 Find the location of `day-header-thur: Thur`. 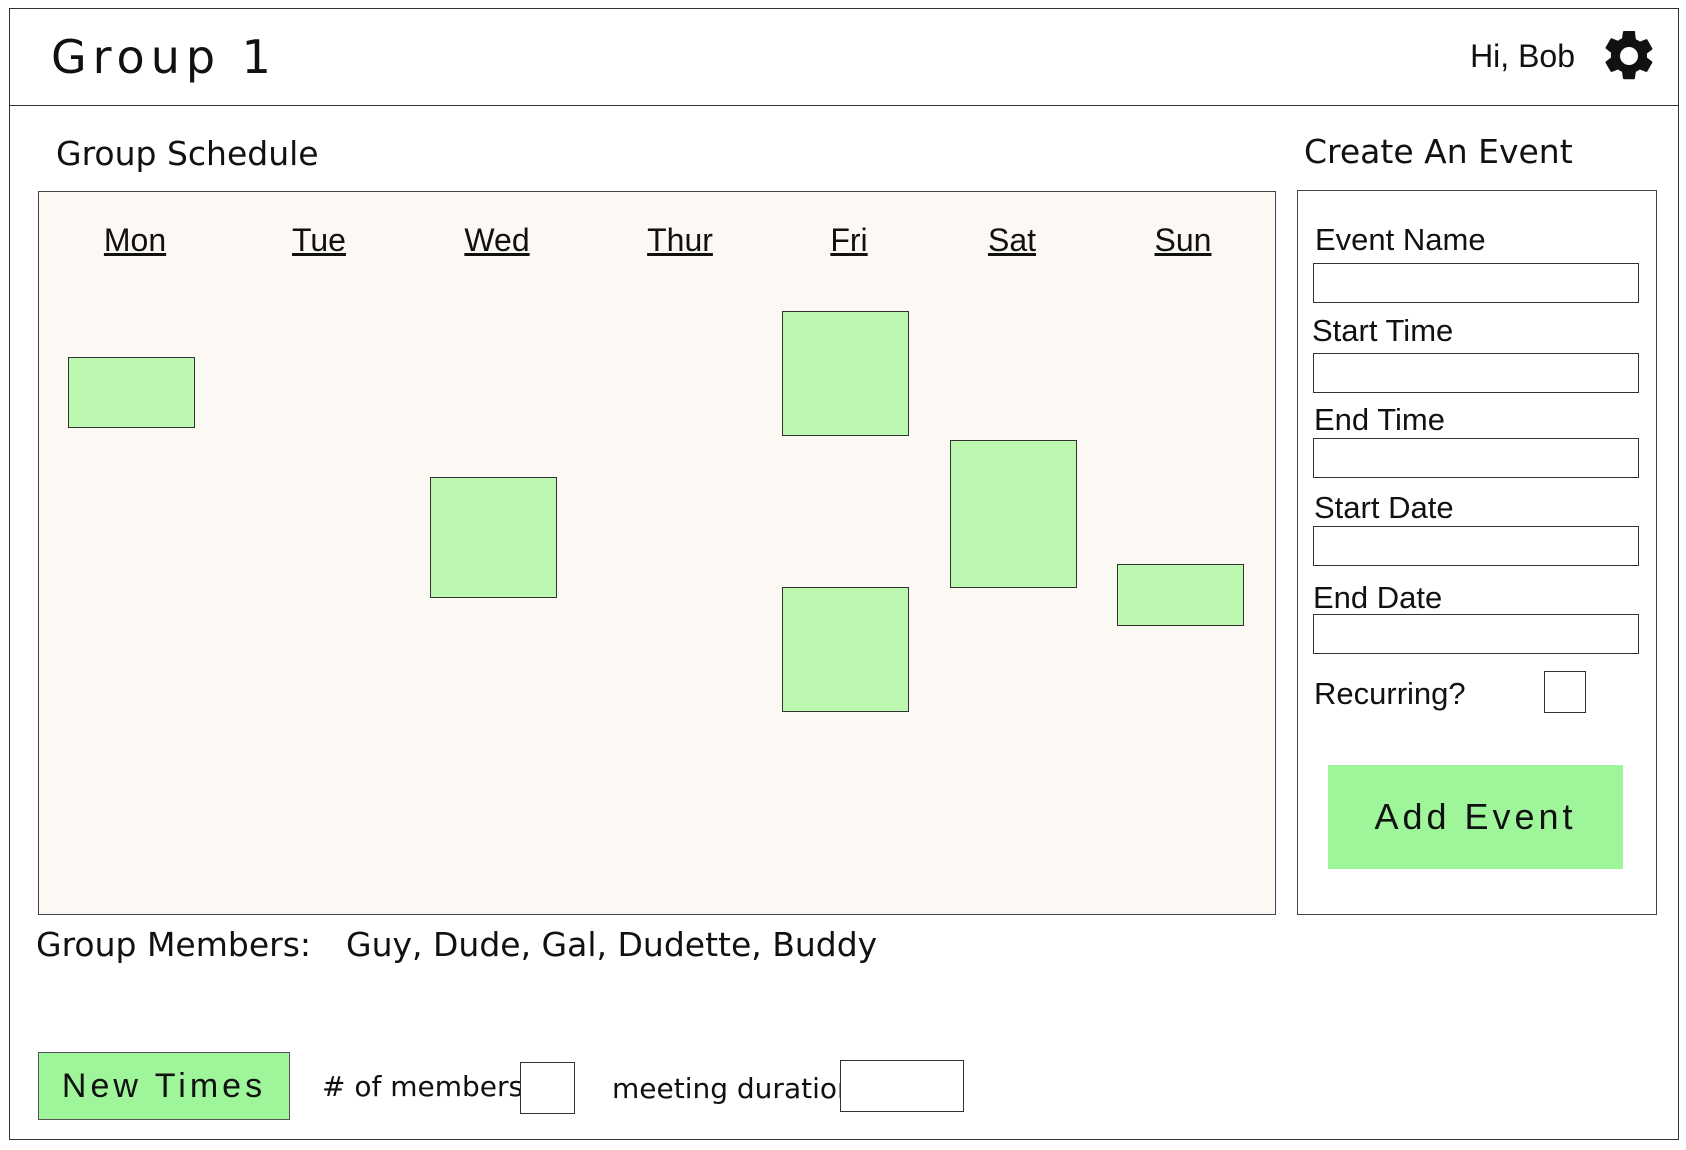

day-header-thur: Thur is located at coordinates (680, 240).